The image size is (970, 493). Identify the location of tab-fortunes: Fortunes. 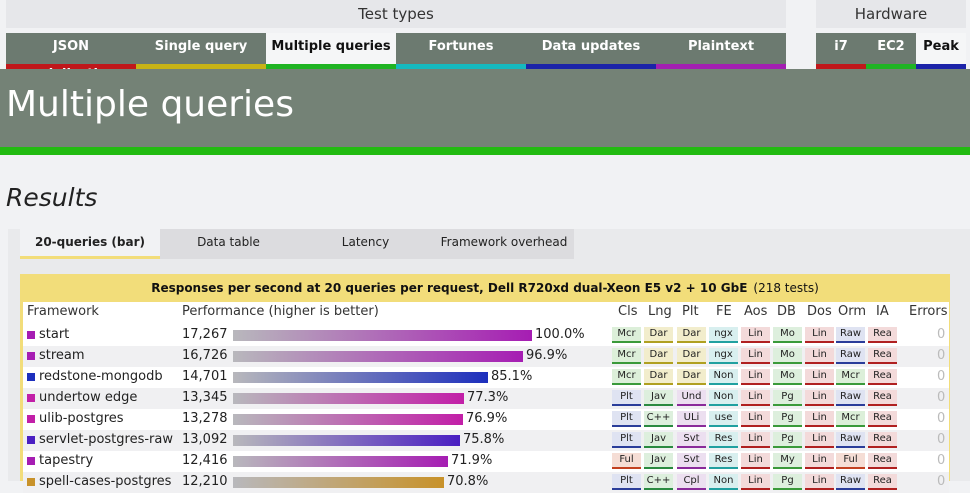
(461, 51).